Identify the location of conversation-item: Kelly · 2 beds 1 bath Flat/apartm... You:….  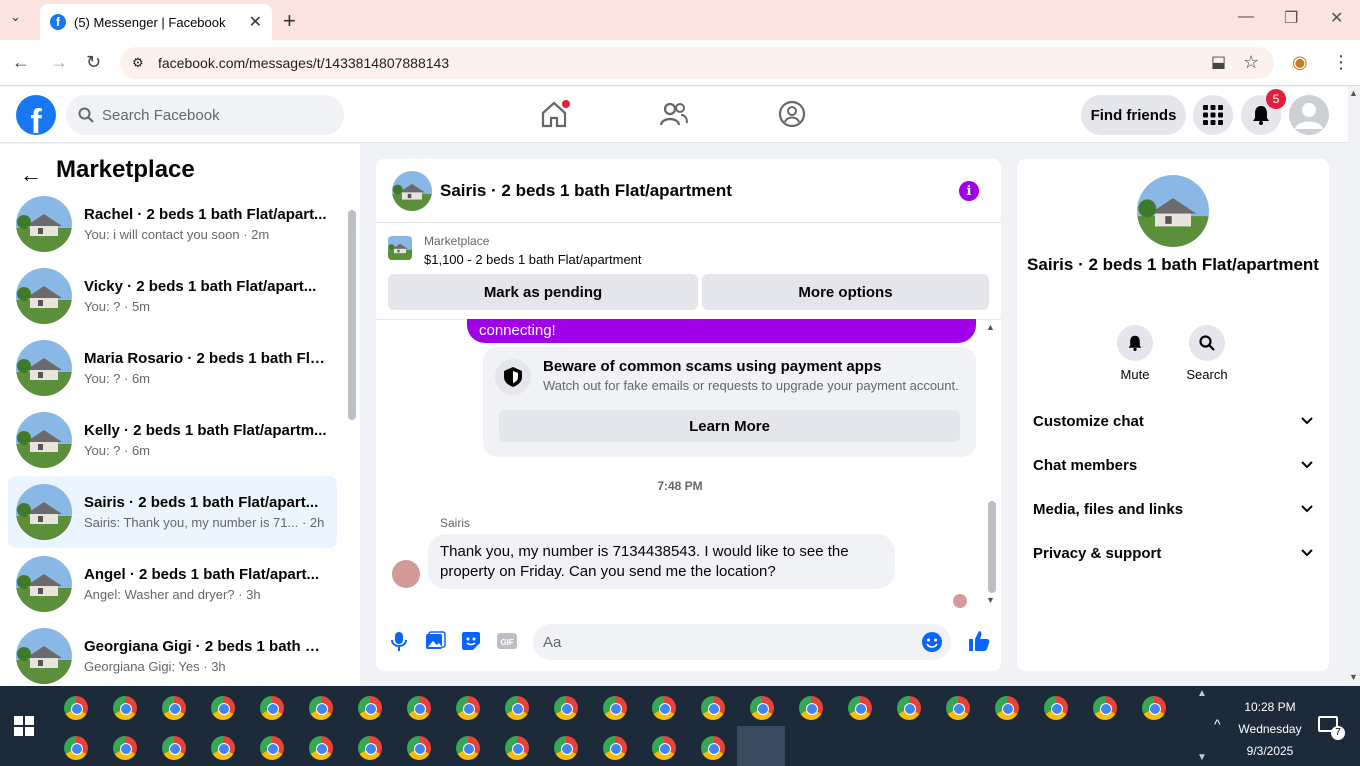
(172, 440).